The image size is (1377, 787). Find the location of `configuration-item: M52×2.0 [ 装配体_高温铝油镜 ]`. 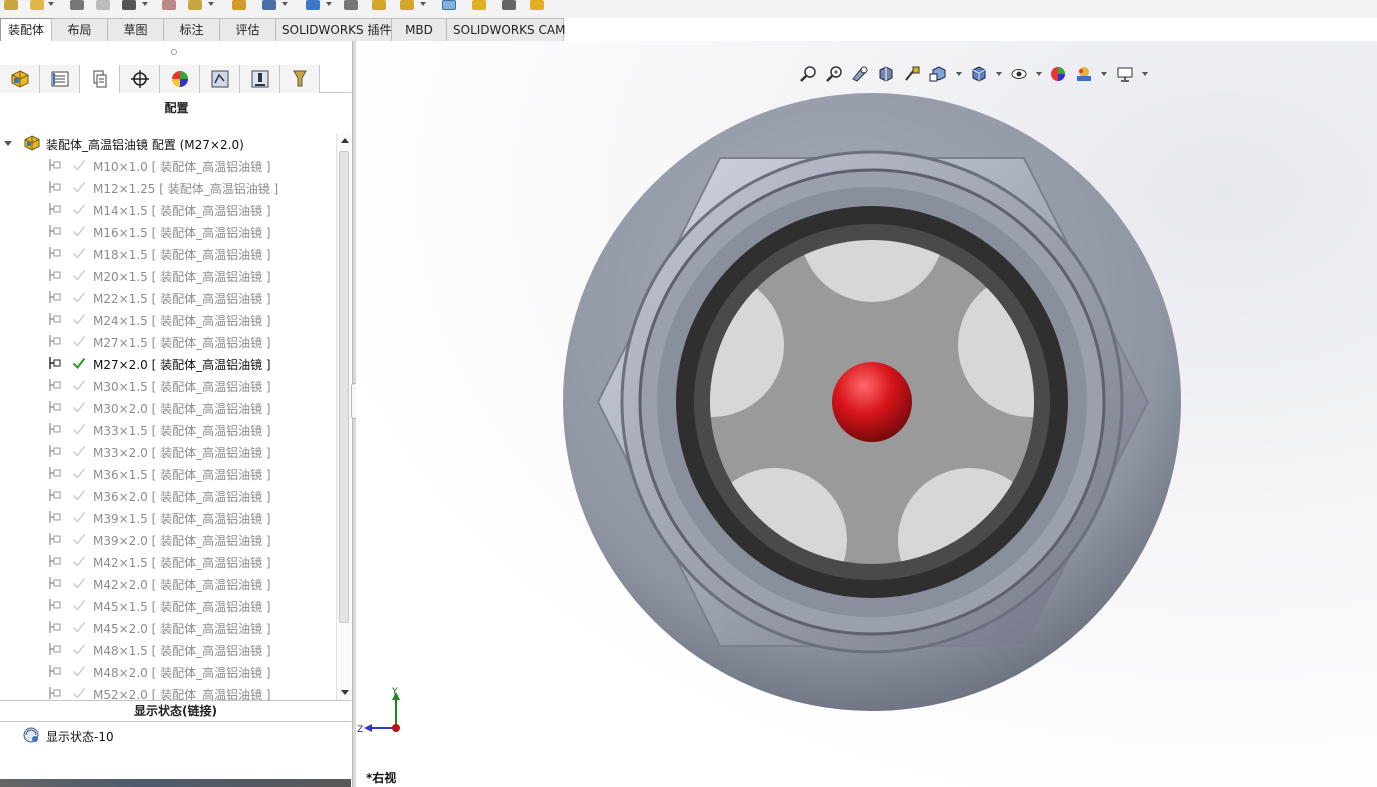

configuration-item: M52×2.0 [ 装配体_高温铝油镜 ] is located at coordinates (168, 691).